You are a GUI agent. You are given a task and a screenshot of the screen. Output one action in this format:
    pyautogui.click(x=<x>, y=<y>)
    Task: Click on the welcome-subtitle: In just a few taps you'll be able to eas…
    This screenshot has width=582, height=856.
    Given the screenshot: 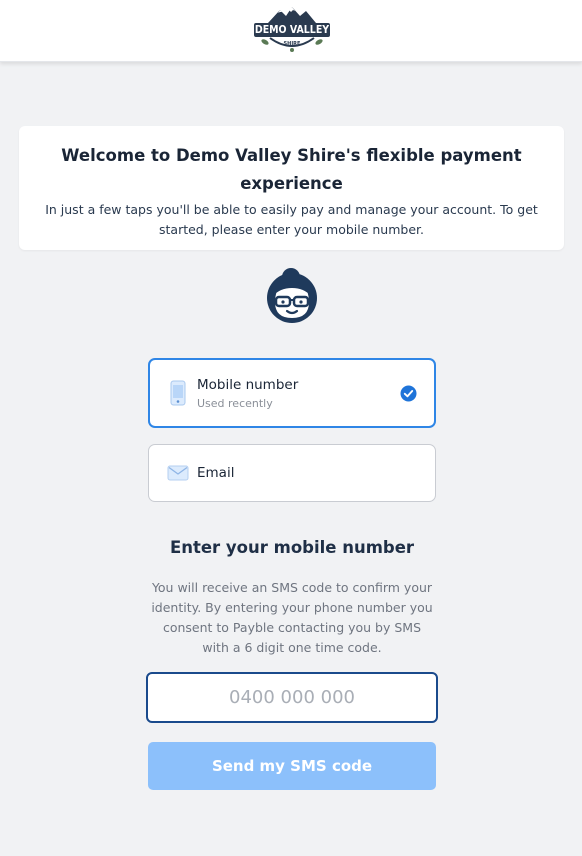 What is the action you would take?
    pyautogui.click(x=291, y=219)
    